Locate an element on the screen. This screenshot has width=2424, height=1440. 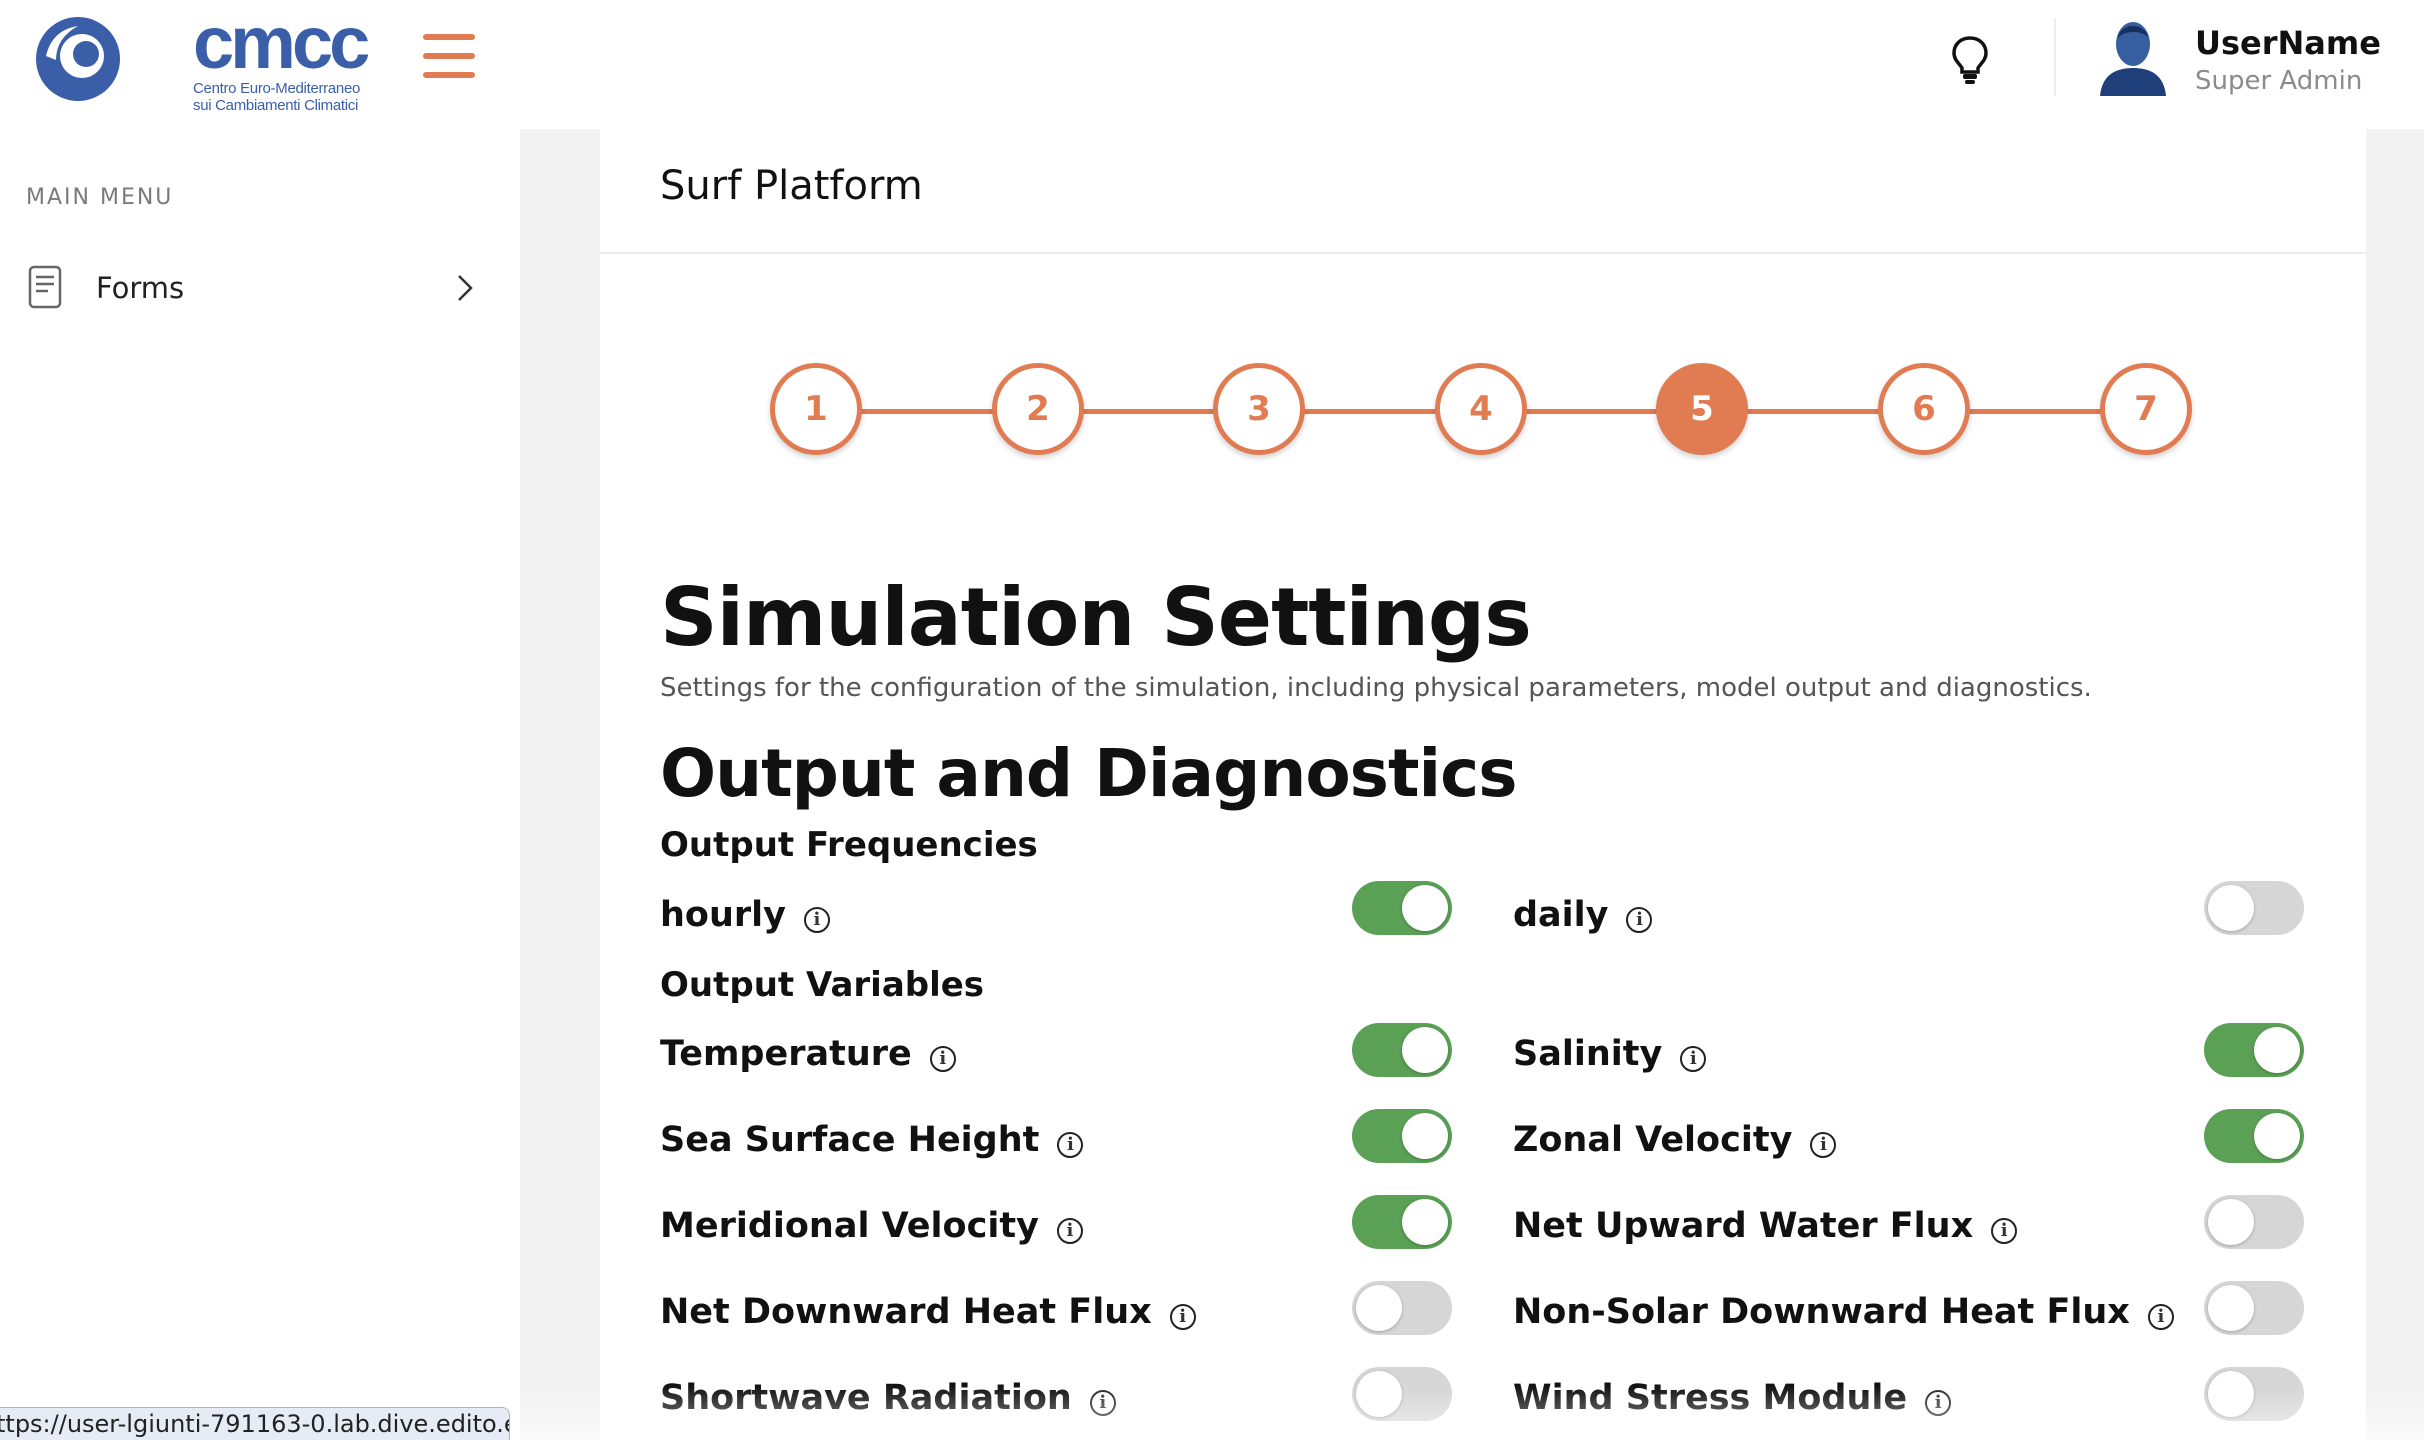
step-3: 3 is located at coordinates (1259, 409).